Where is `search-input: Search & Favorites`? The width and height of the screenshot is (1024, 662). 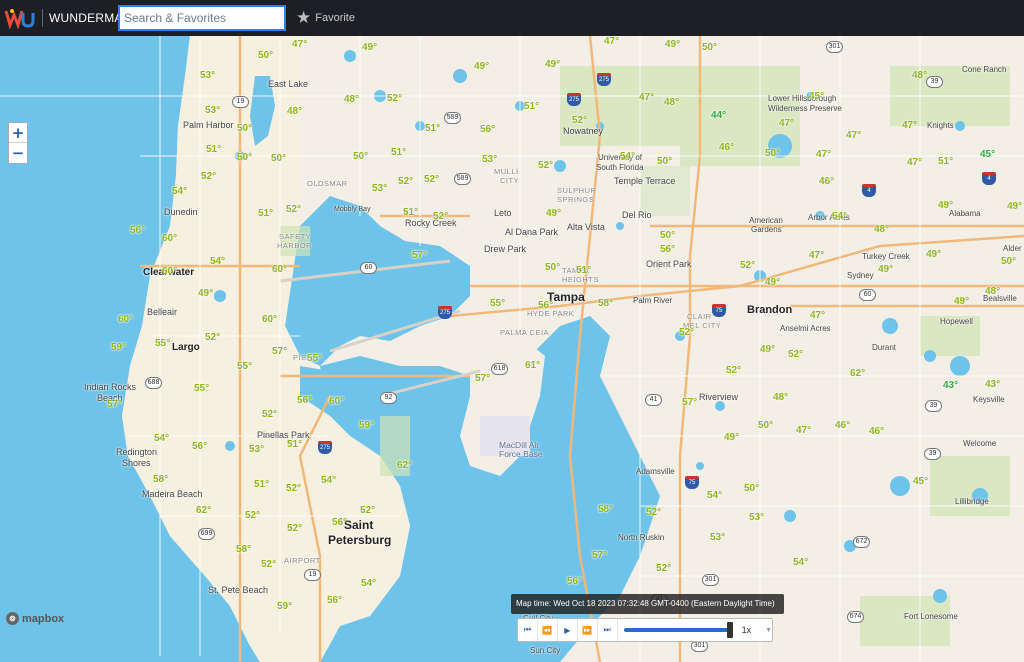 search-input: Search & Favorites is located at coordinates (202, 18).